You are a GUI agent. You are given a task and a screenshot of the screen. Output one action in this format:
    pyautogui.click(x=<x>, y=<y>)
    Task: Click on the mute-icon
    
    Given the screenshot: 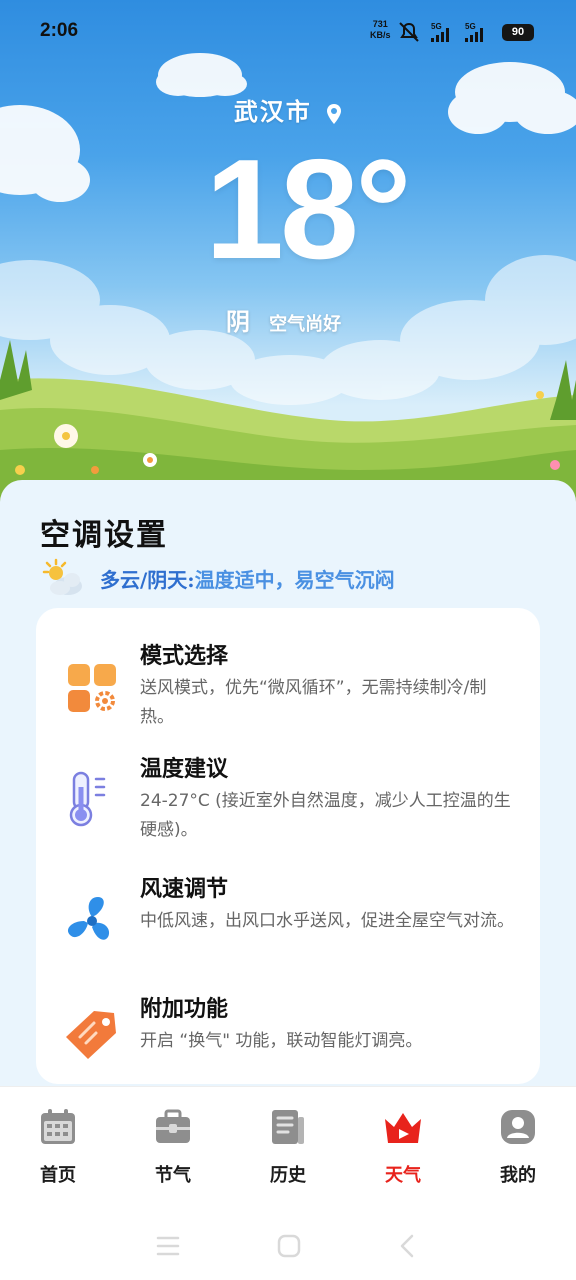 What is the action you would take?
    pyautogui.click(x=409, y=32)
    